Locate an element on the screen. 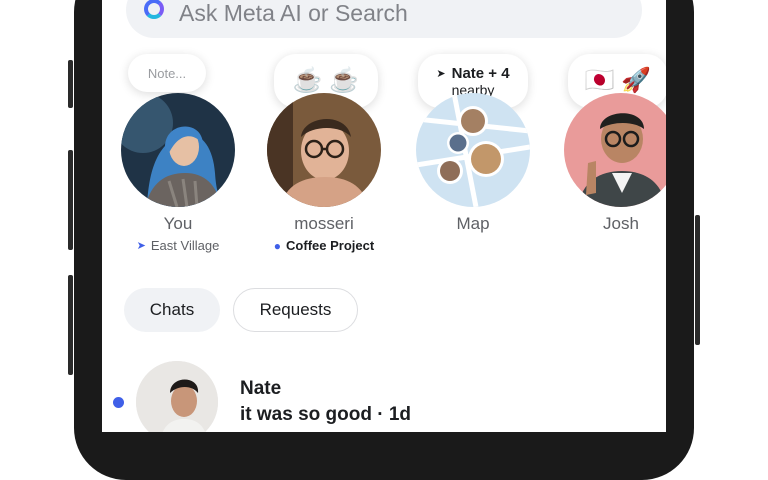 The height and width of the screenshot is (480, 768). tab-requests: Requests is located at coordinates (295, 310).